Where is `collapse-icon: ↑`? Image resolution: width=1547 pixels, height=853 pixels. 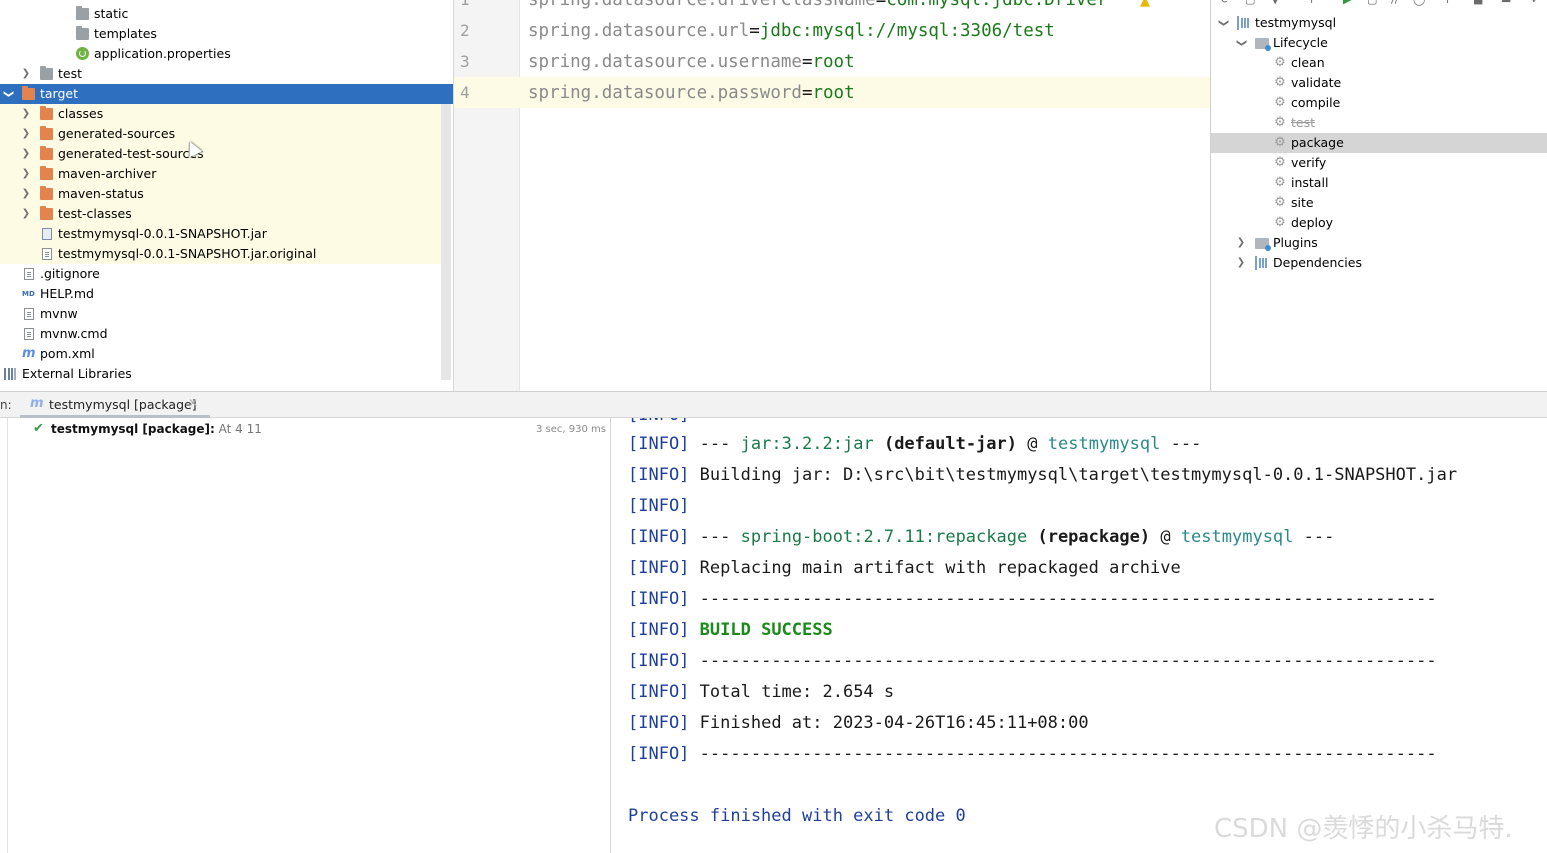 collapse-icon: ↑ is located at coordinates (1448, 2).